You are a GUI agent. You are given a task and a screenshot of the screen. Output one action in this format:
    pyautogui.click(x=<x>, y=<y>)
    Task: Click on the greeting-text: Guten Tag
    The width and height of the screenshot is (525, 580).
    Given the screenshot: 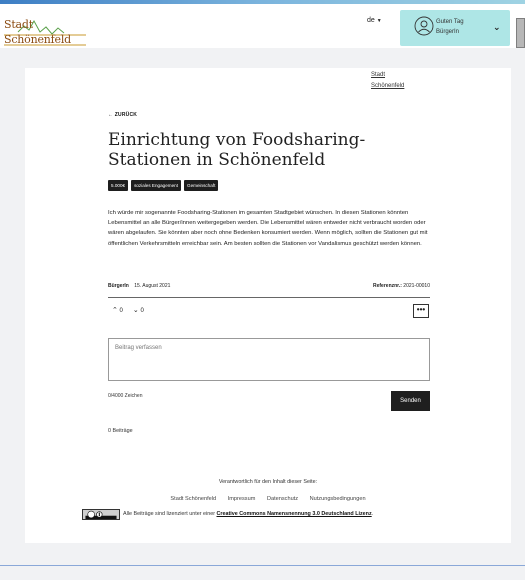 What is the action you would take?
    pyautogui.click(x=450, y=22)
    